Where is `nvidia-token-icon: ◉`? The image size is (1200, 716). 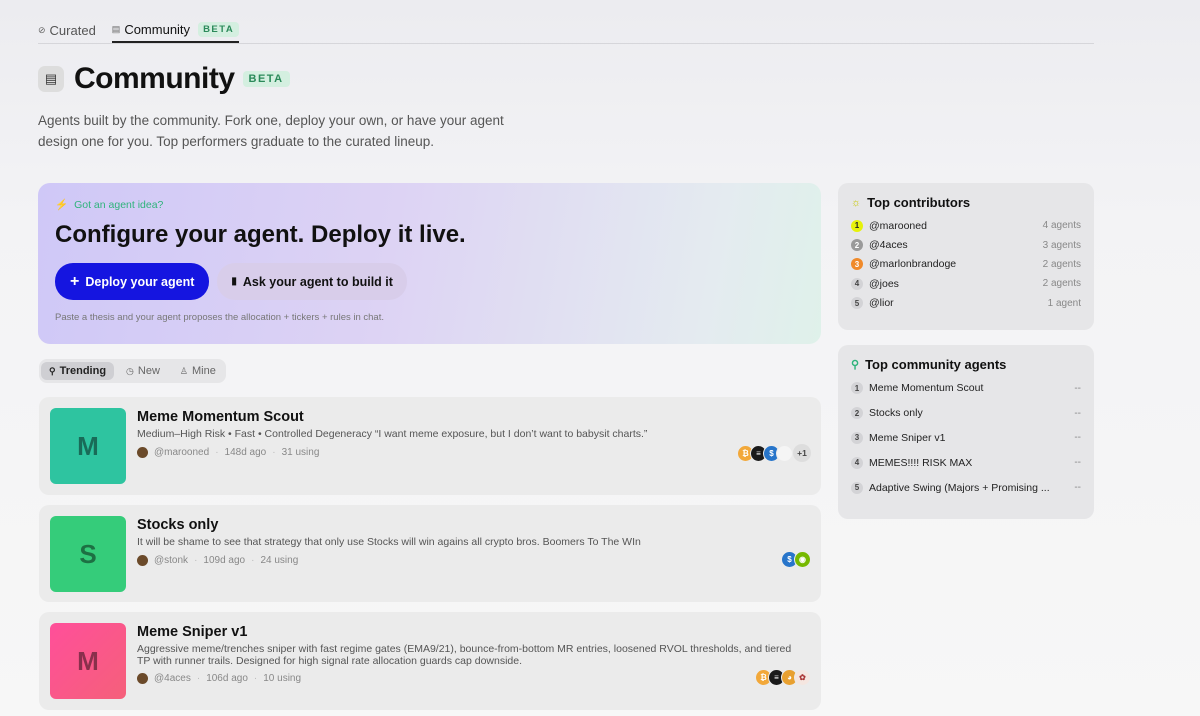 nvidia-token-icon: ◉ is located at coordinates (802, 559).